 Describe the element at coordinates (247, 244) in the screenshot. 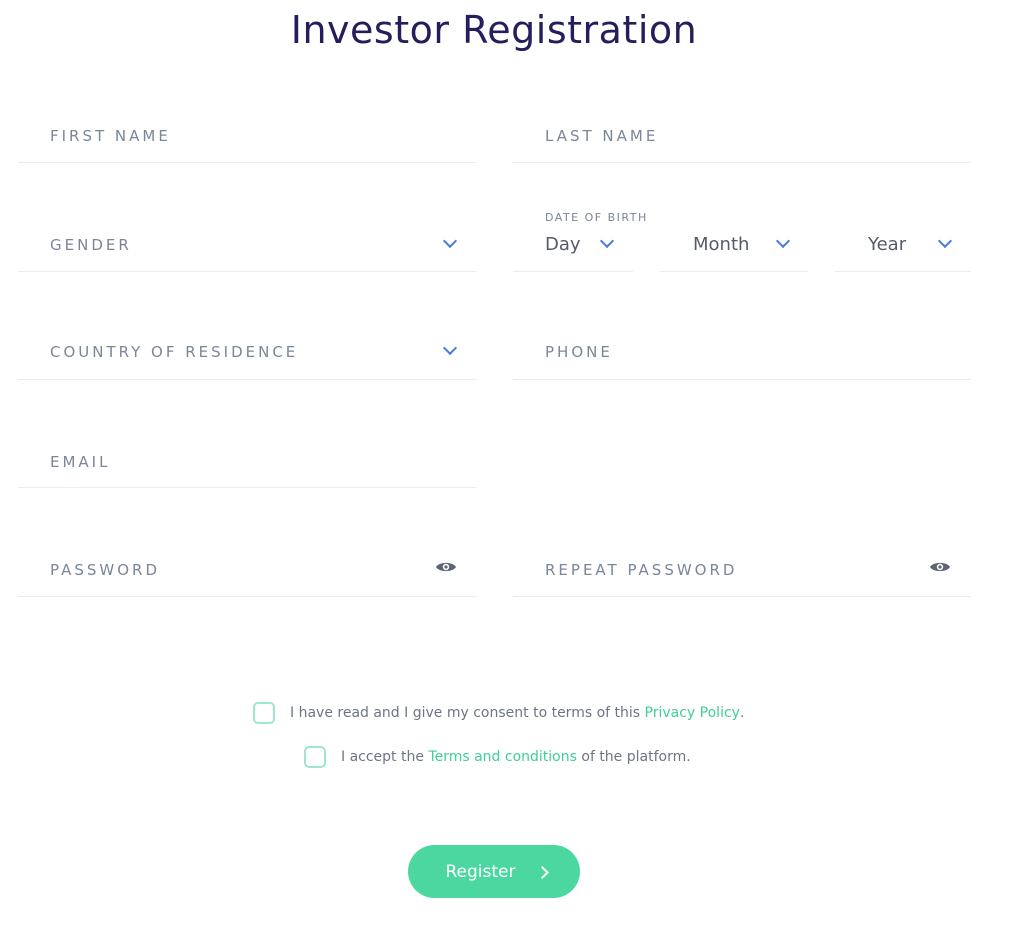

I see `gender-select: GENDER` at that location.